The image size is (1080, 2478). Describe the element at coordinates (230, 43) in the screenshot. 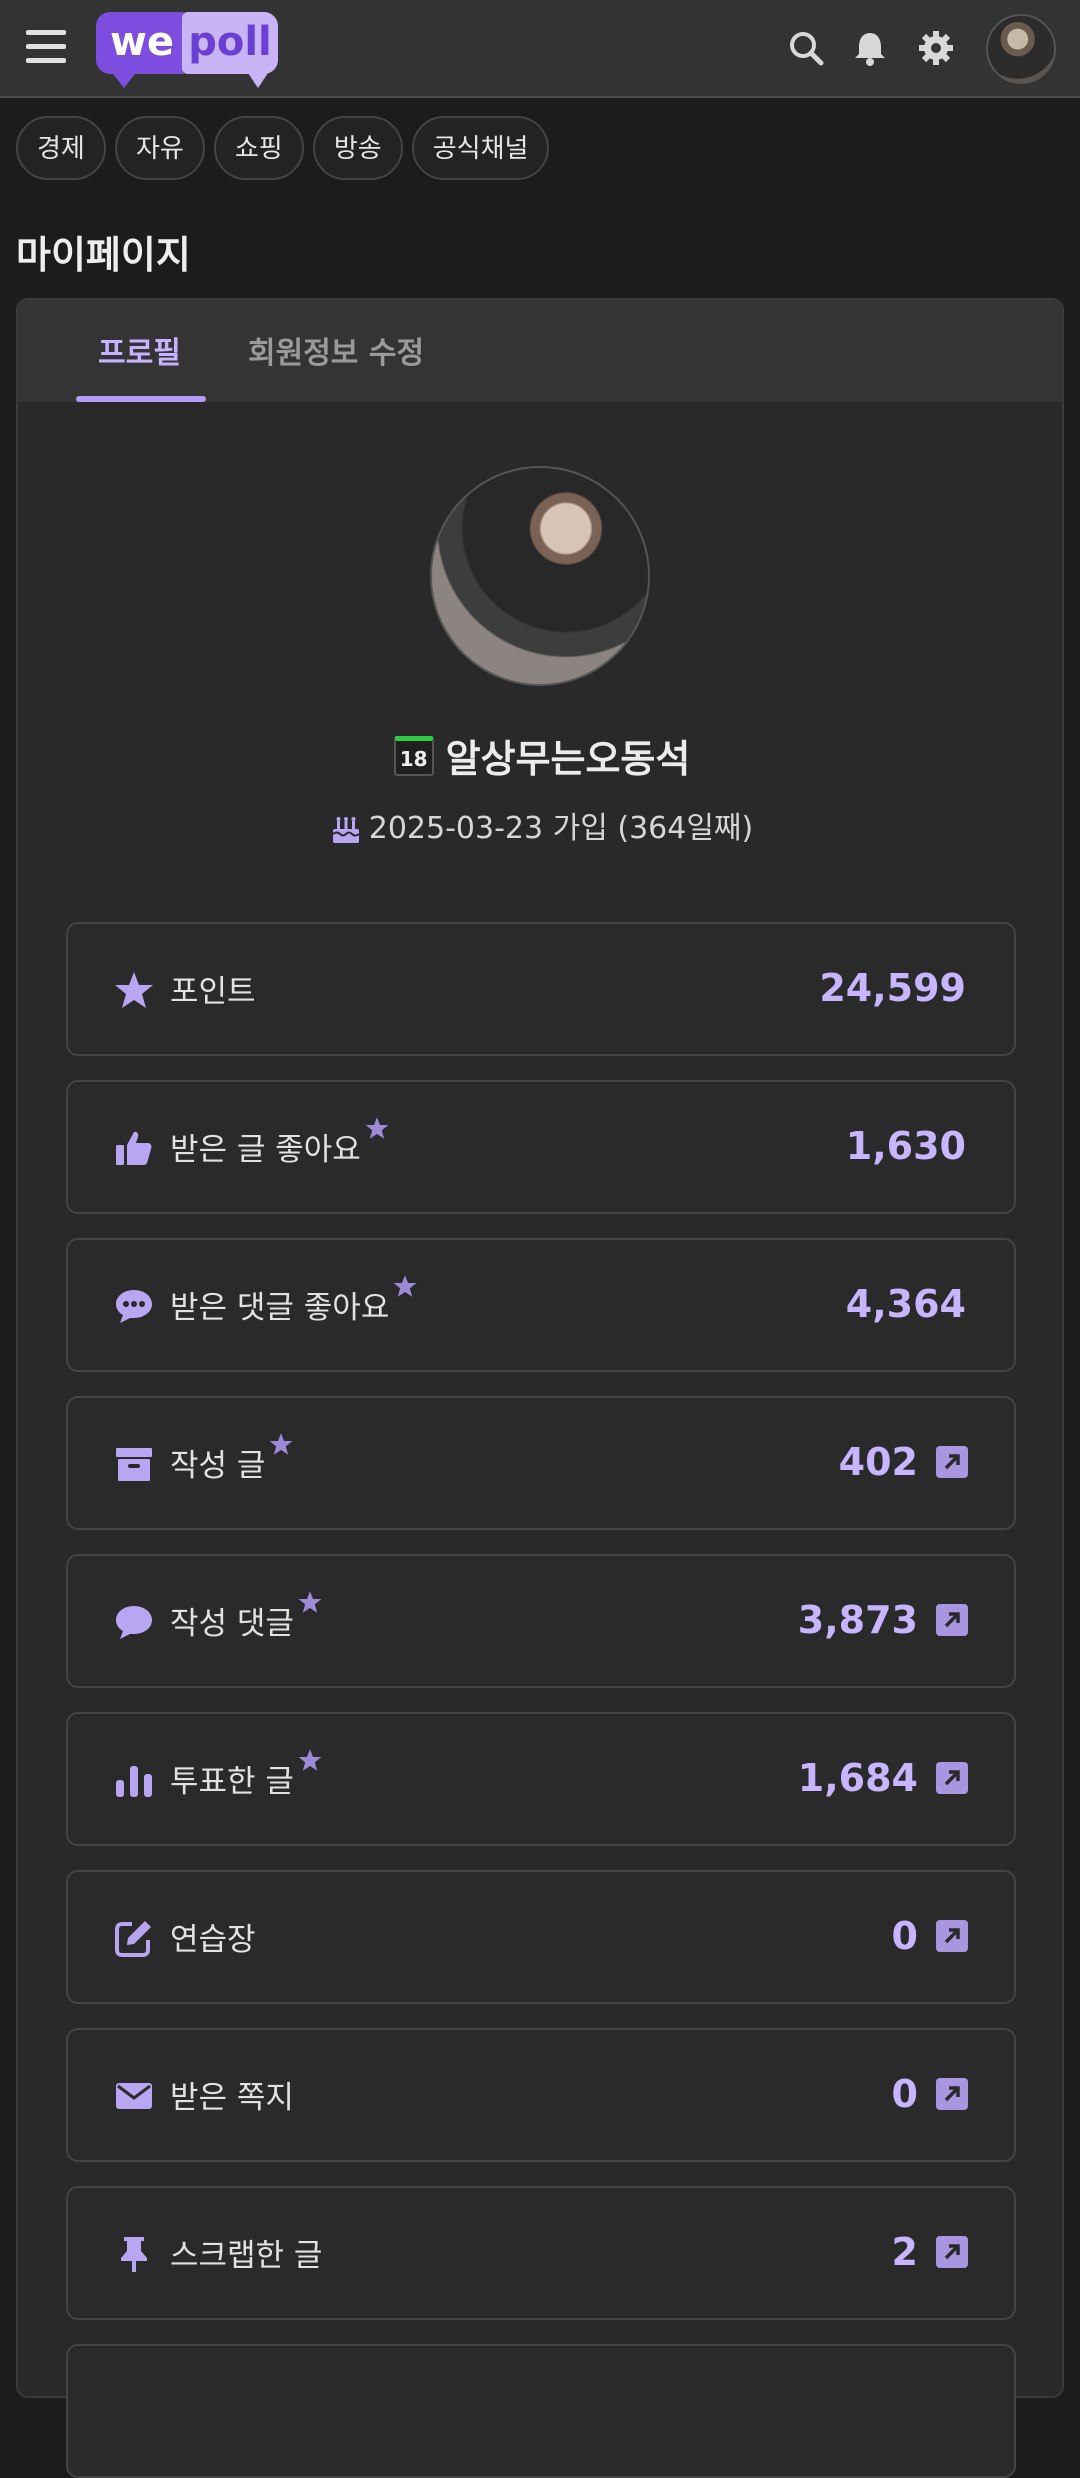

I see `logo-poll-text: poll` at that location.